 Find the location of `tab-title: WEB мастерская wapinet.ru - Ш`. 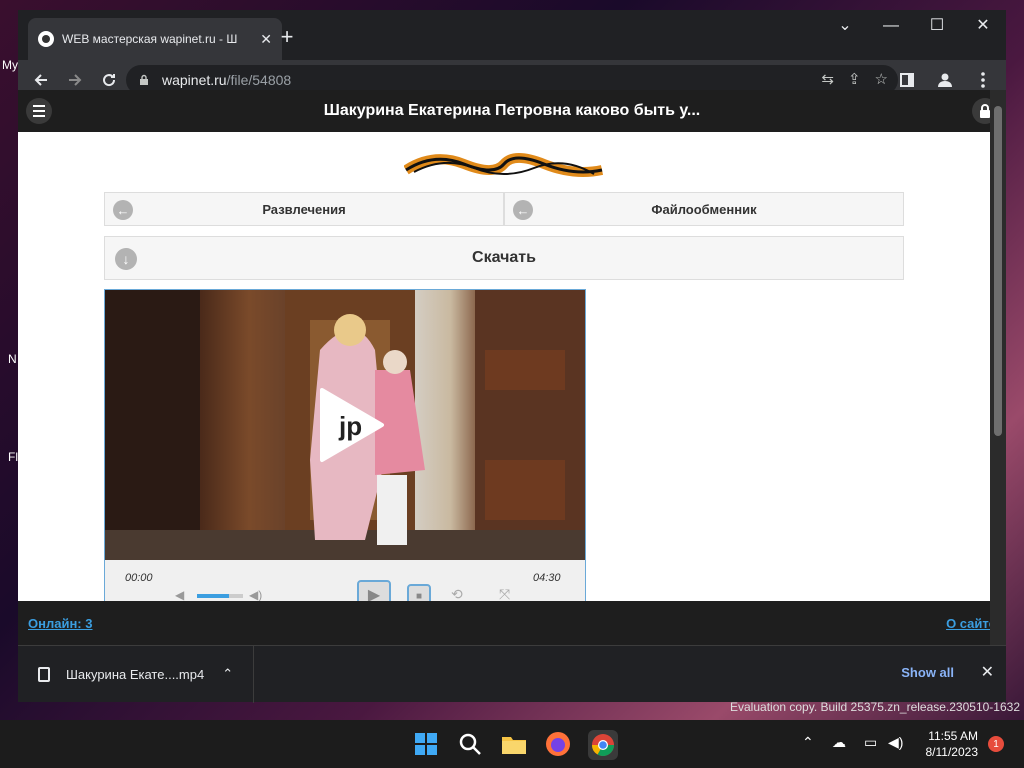

tab-title: WEB мастерская wapinet.ru - Ш is located at coordinates (150, 39).